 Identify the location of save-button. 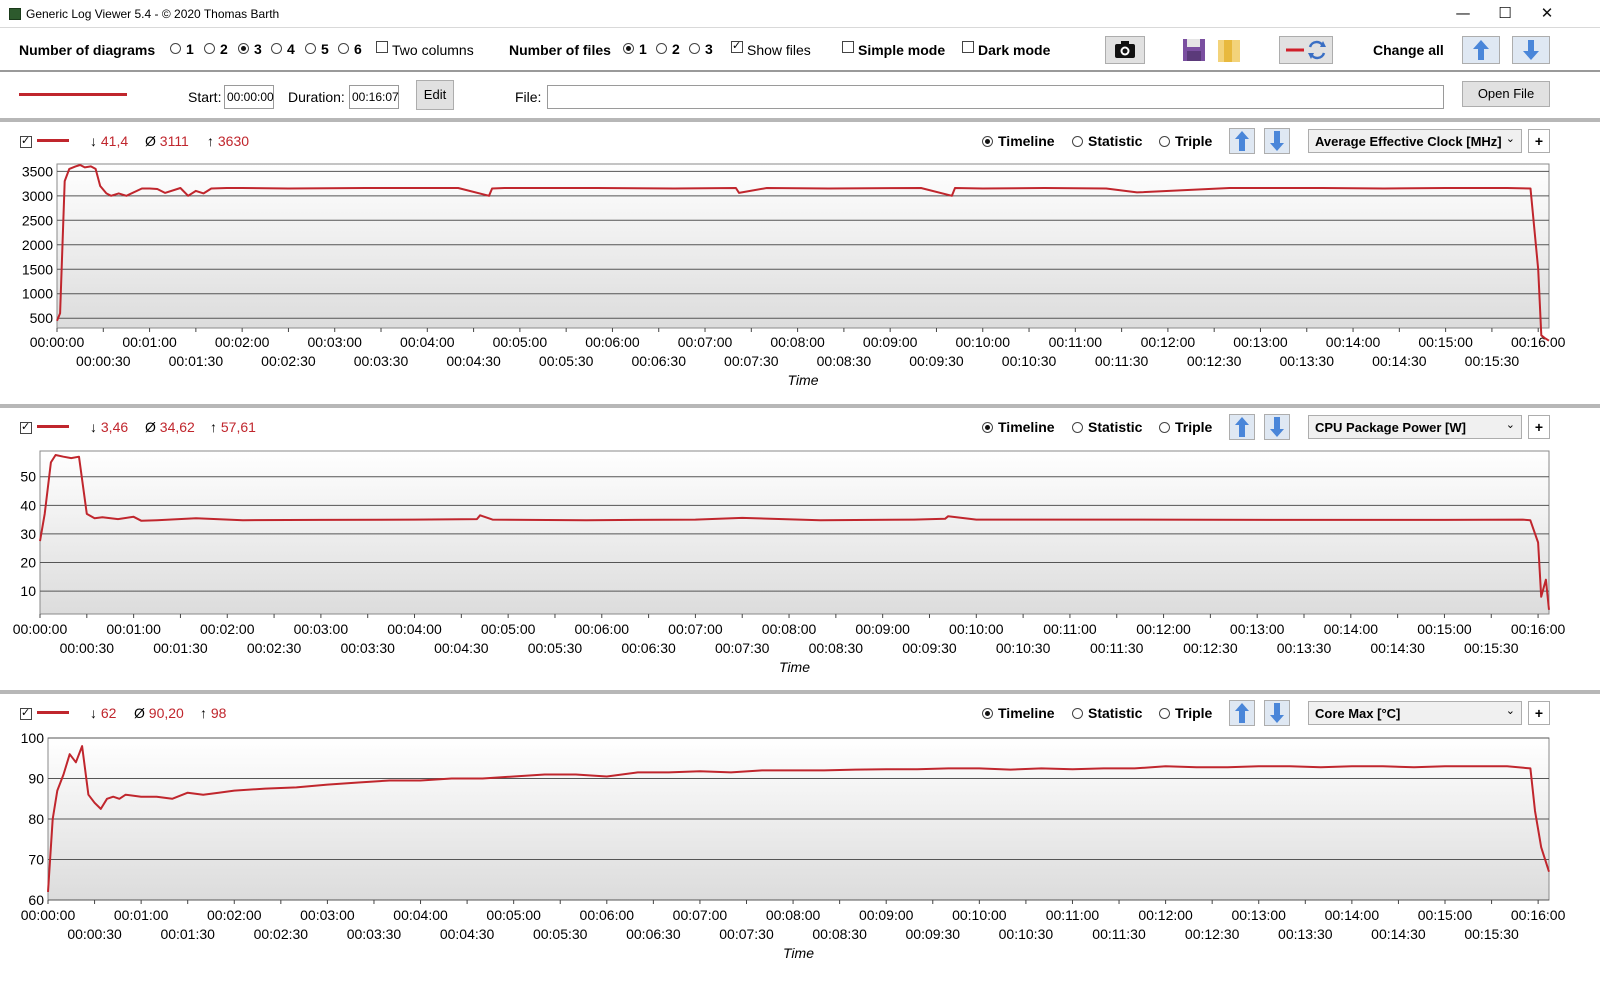
(1194, 50).